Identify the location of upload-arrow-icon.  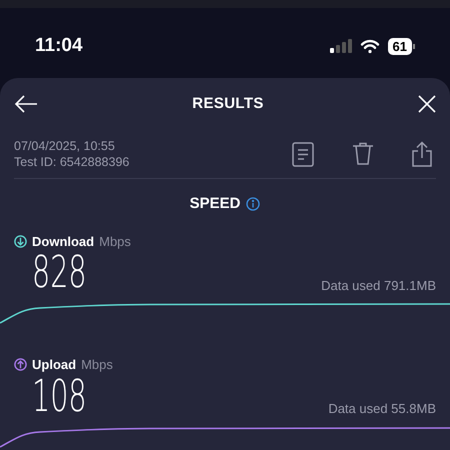
(20, 365).